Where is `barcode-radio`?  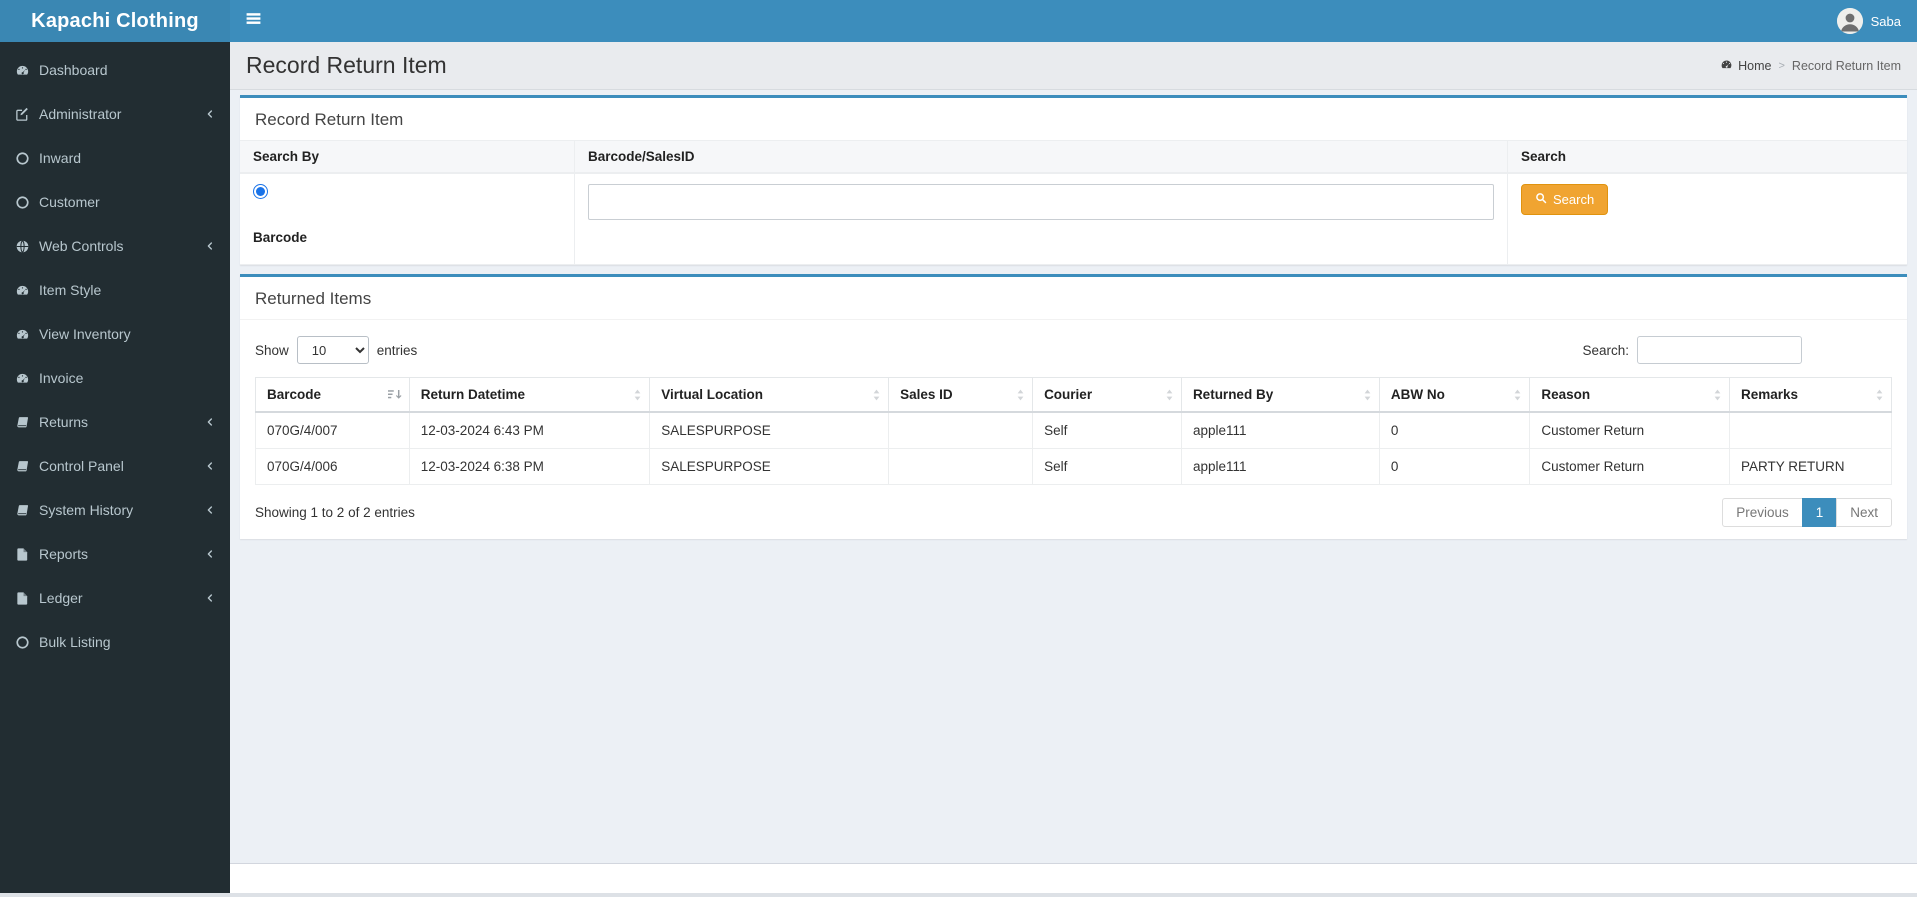 barcode-radio is located at coordinates (260, 191).